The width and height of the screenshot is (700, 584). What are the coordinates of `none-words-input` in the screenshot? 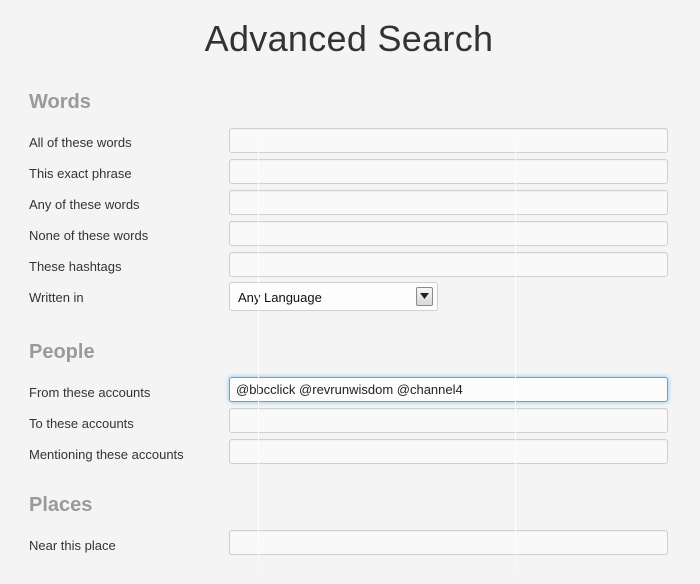 It's located at (448, 233).